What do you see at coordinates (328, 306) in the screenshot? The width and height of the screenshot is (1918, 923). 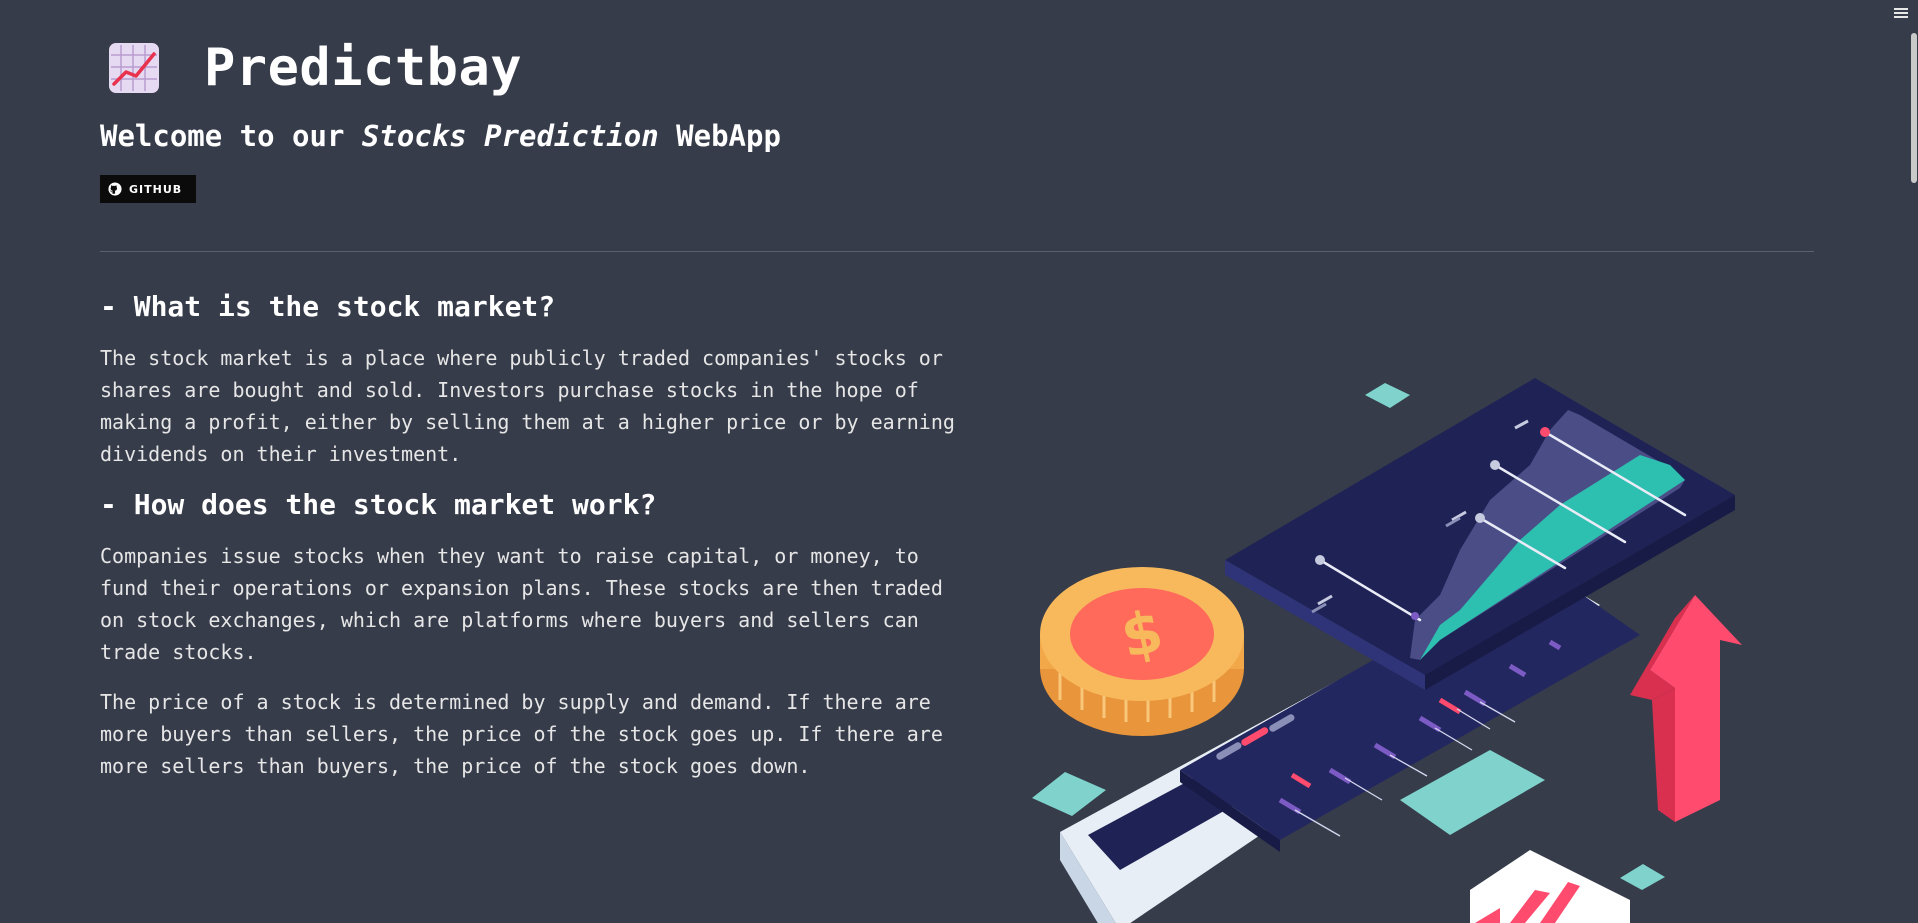 I see `section-heading-what: - What is the stock market?` at bounding box center [328, 306].